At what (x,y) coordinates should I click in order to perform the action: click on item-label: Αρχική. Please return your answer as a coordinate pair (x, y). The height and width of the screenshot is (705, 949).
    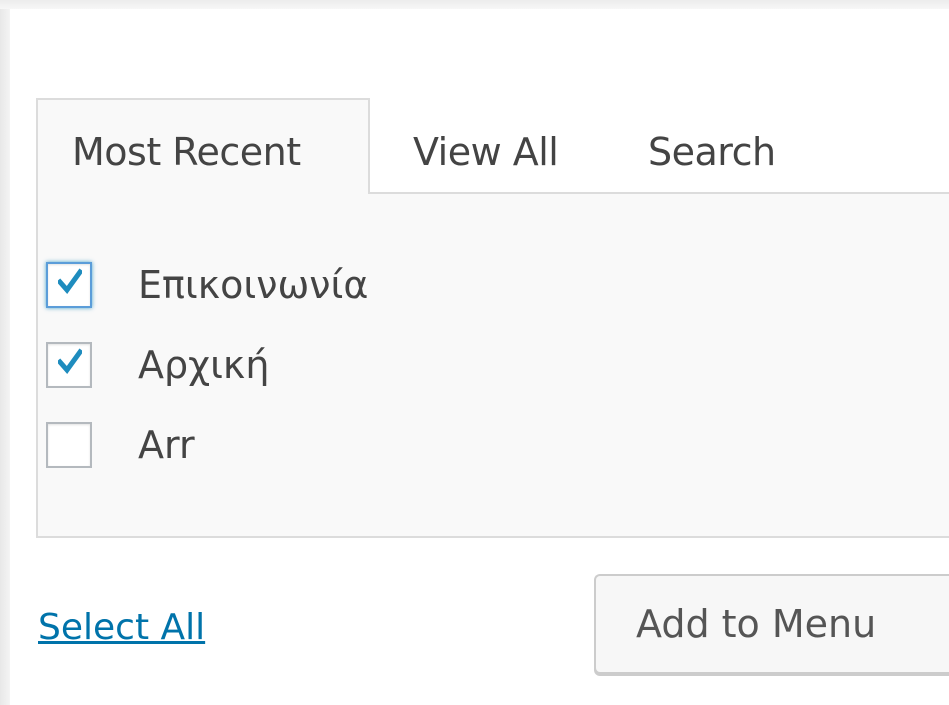
    Looking at the image, I should click on (204, 365).